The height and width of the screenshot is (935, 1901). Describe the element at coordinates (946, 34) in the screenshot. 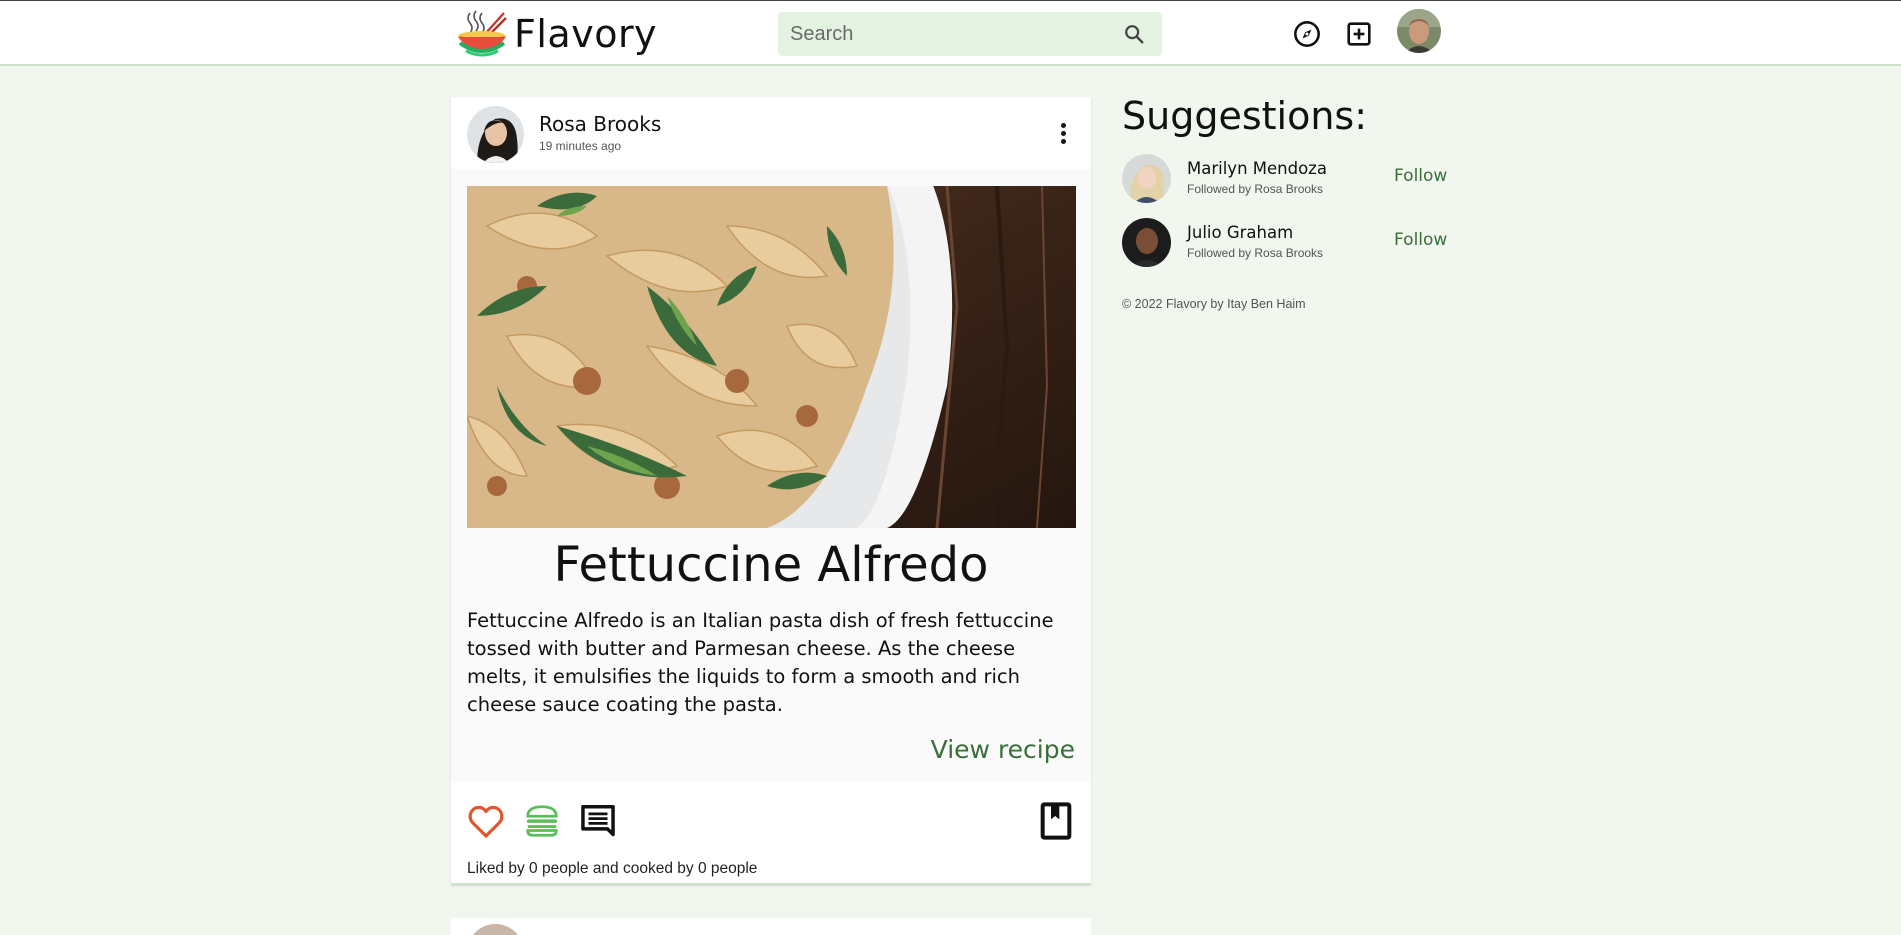

I see `search-input` at that location.